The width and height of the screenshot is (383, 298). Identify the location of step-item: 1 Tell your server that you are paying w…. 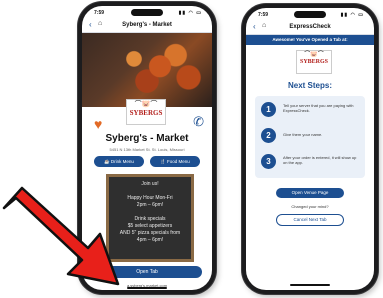
(311, 111).